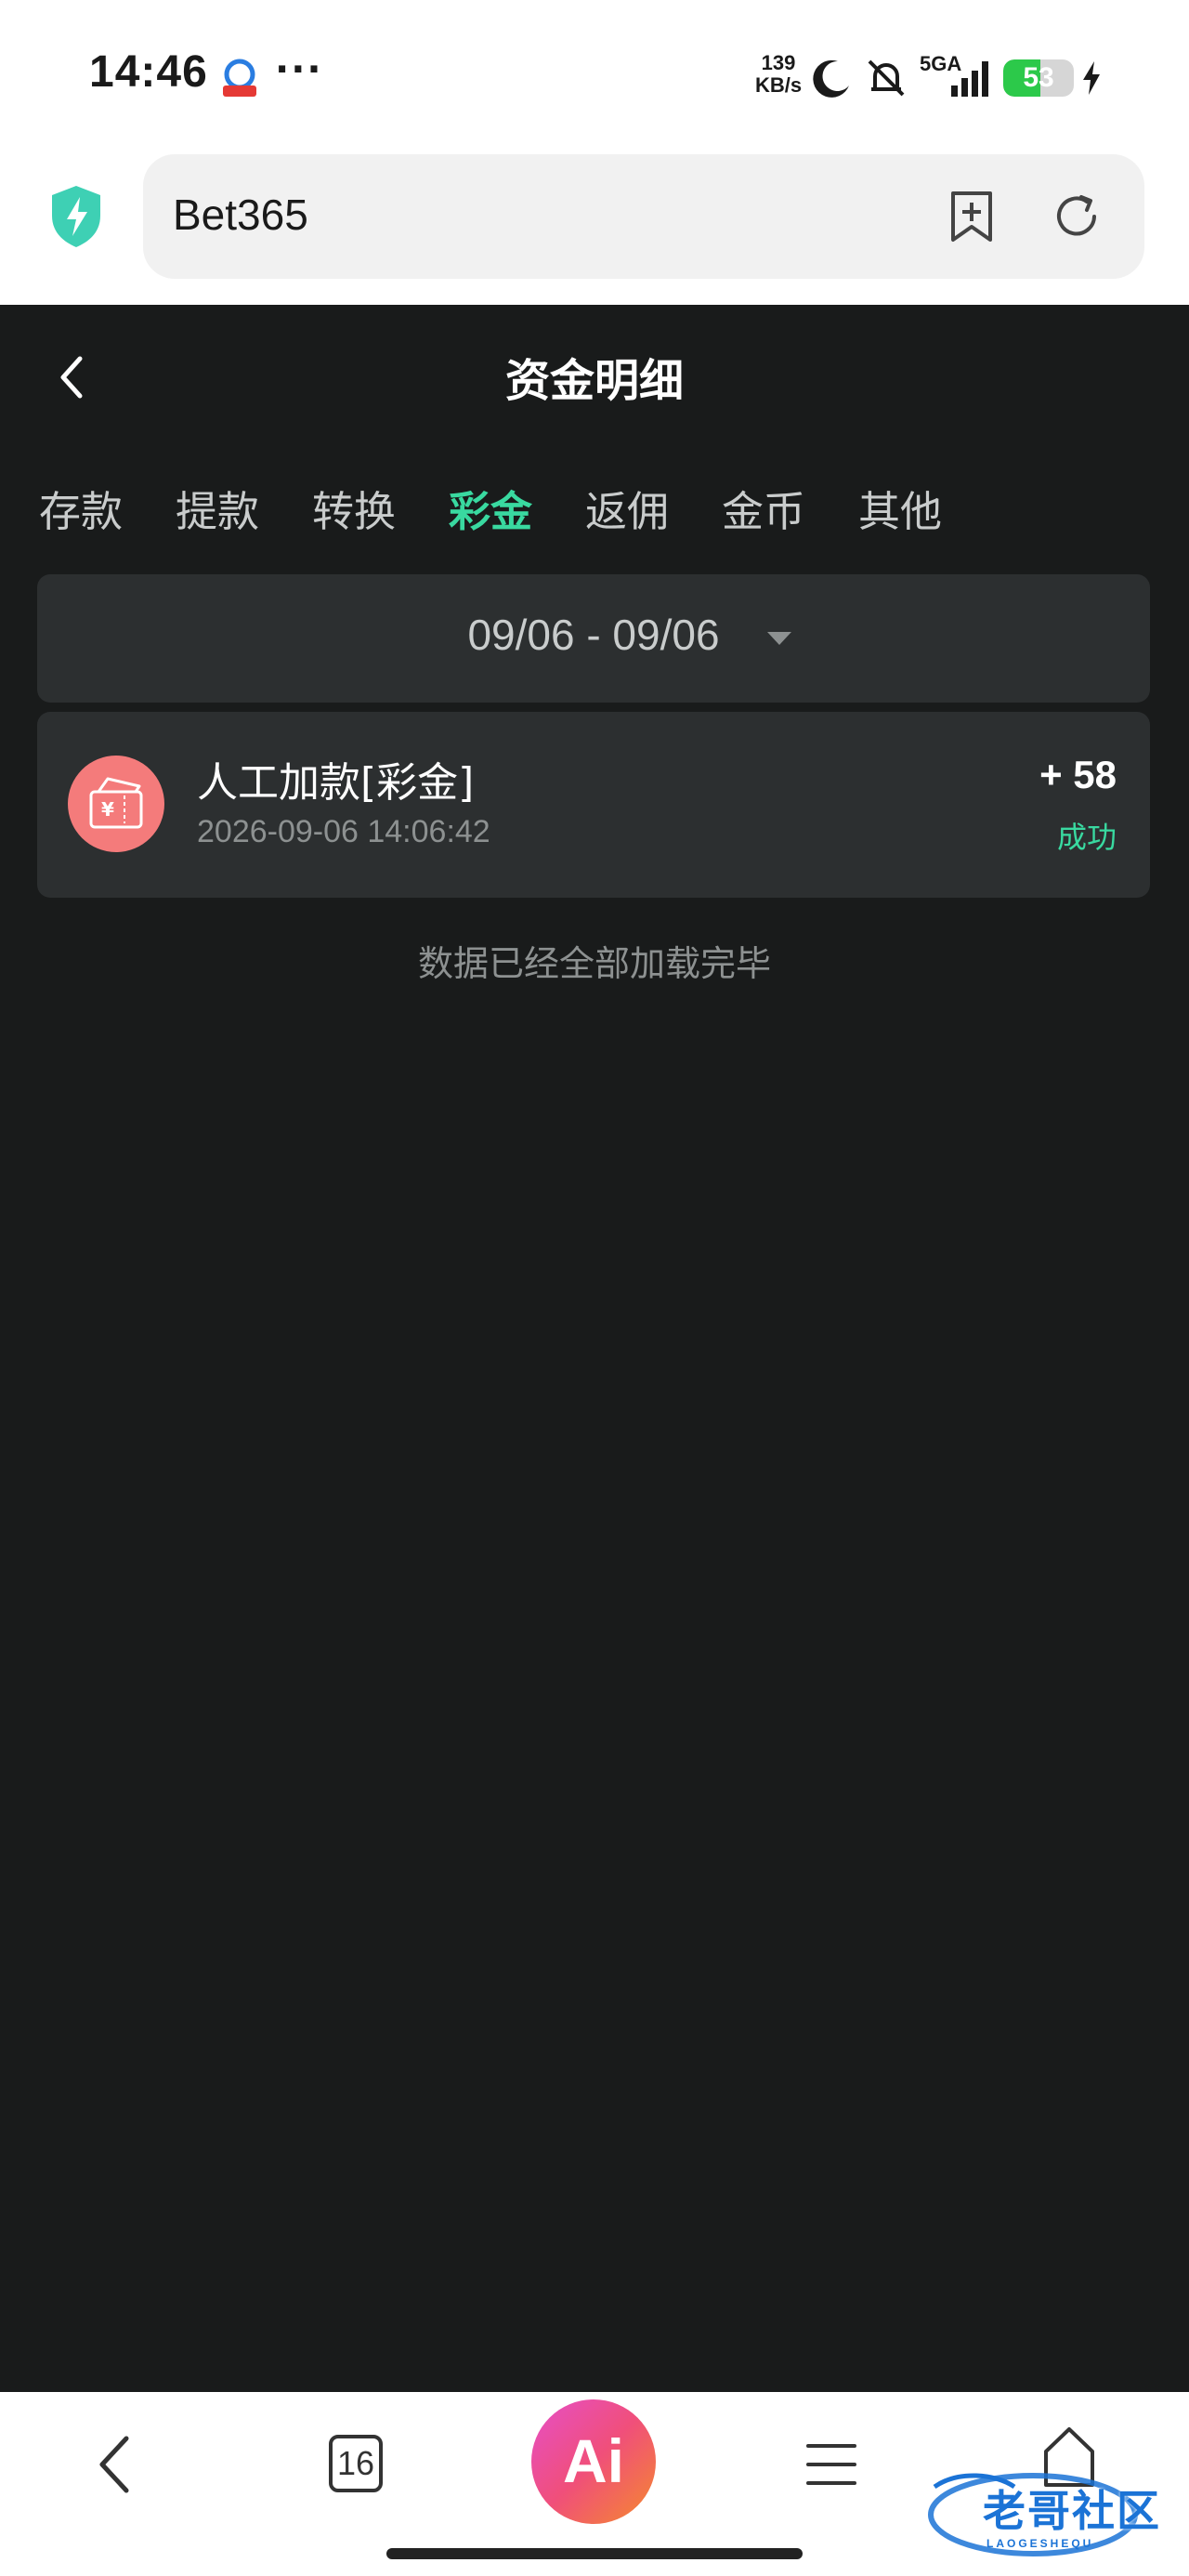 This screenshot has height=2576, width=1189. What do you see at coordinates (972, 216) in the screenshot?
I see `bookmark-add-icon` at bounding box center [972, 216].